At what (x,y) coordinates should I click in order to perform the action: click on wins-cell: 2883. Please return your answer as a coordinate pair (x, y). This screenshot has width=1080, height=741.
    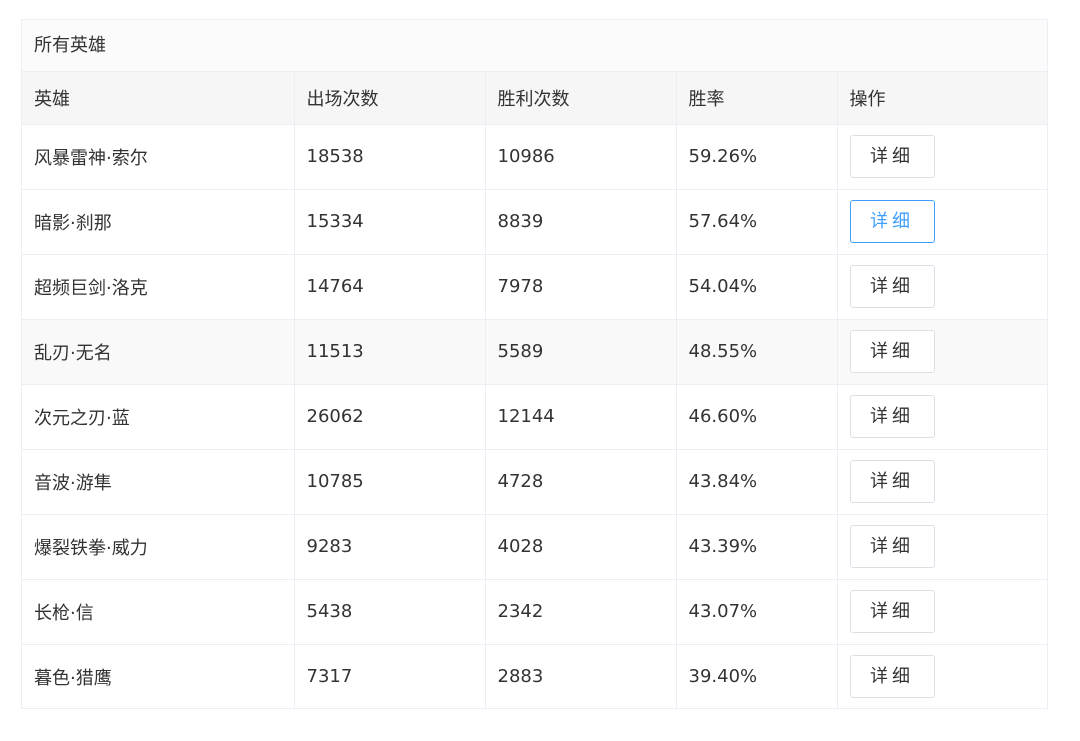
    Looking at the image, I should click on (581, 676).